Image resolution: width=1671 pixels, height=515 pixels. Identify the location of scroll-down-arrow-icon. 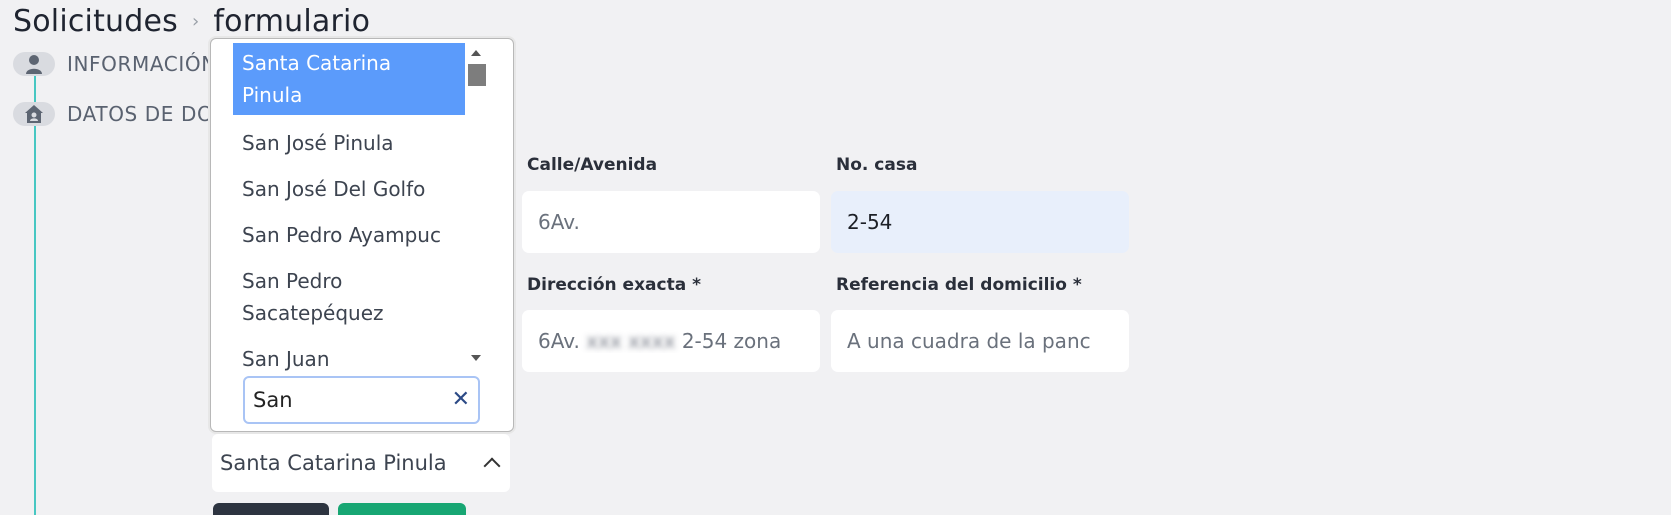
(476, 358).